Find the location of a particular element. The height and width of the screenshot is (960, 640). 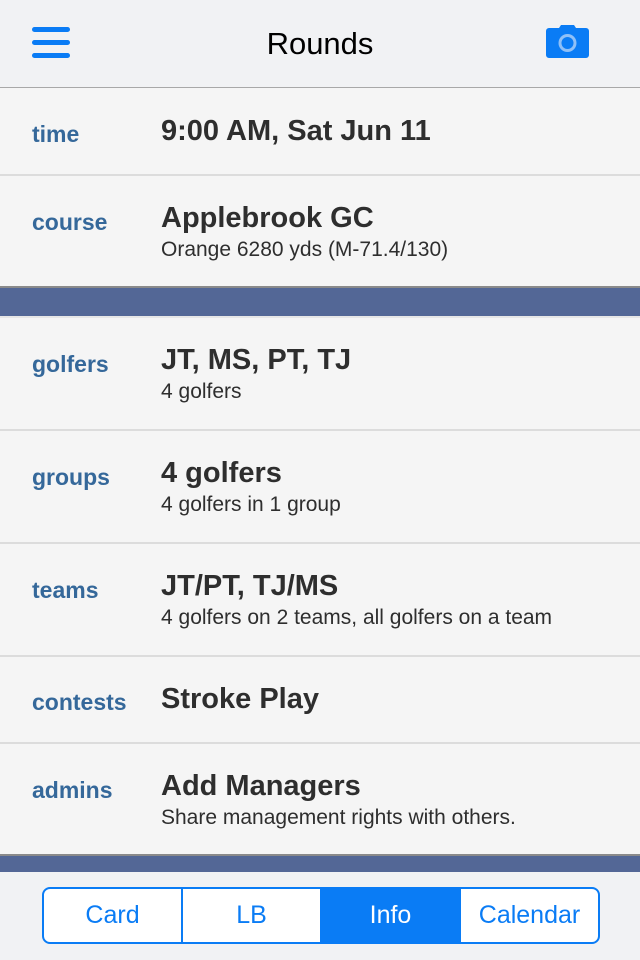

view-segmented-control: Card LB Info Calendar is located at coordinates (321, 915).